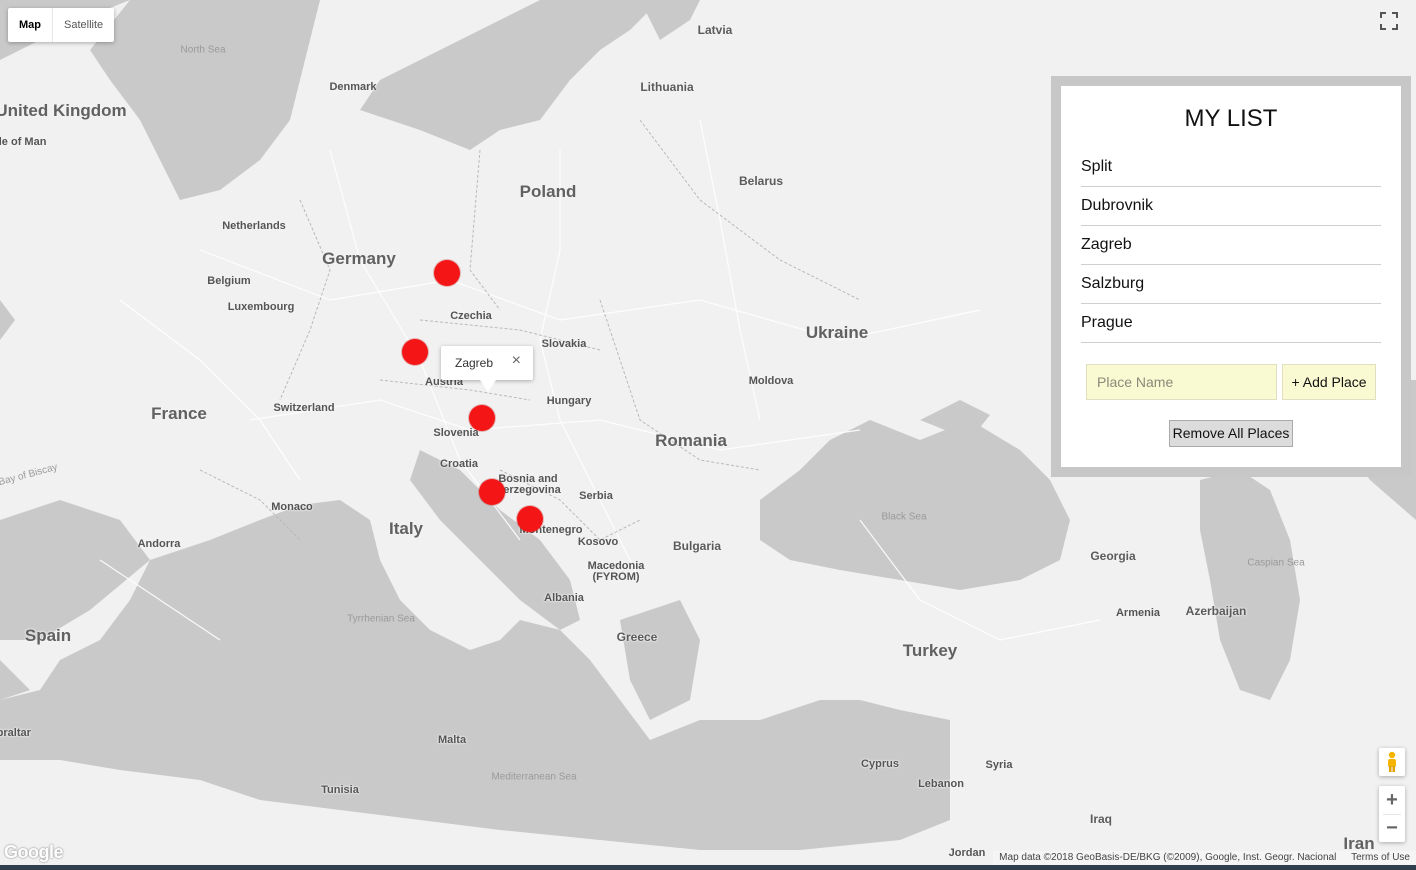 The height and width of the screenshot is (870, 1416). Describe the element at coordinates (1392, 828) in the screenshot. I see `zoom-out-button: −` at that location.